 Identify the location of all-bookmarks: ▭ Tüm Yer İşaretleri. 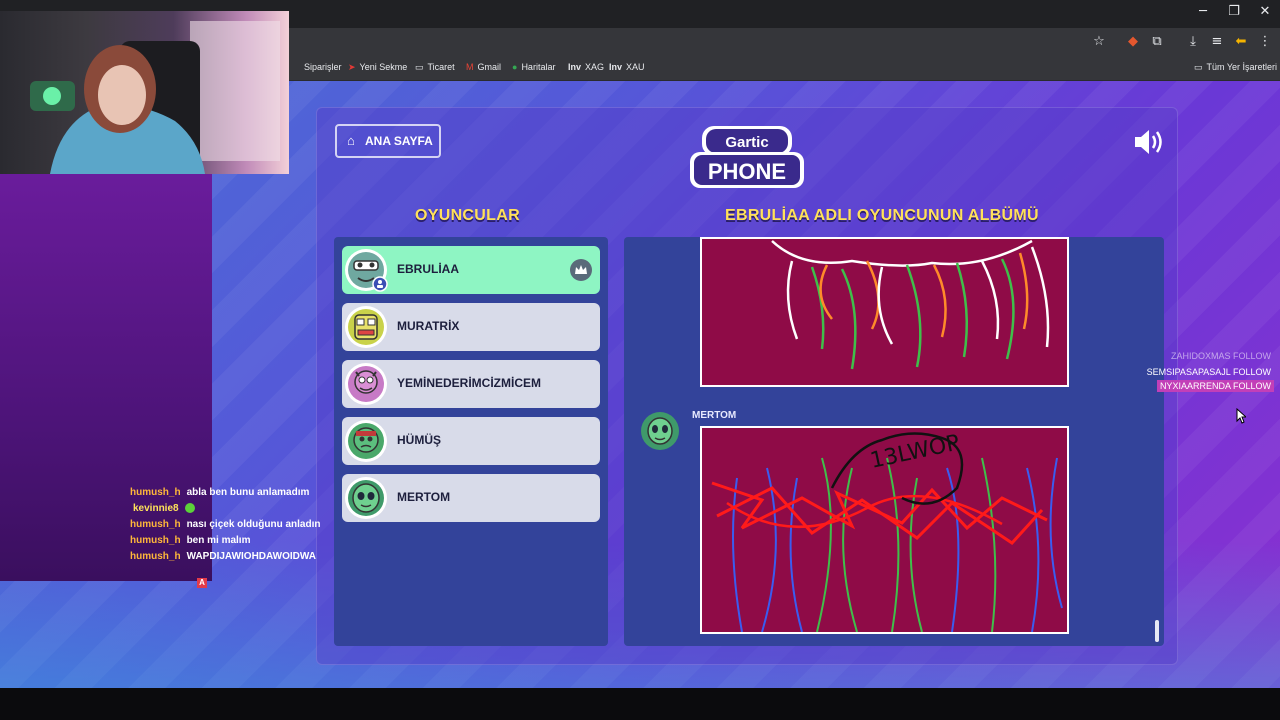
(1235, 67).